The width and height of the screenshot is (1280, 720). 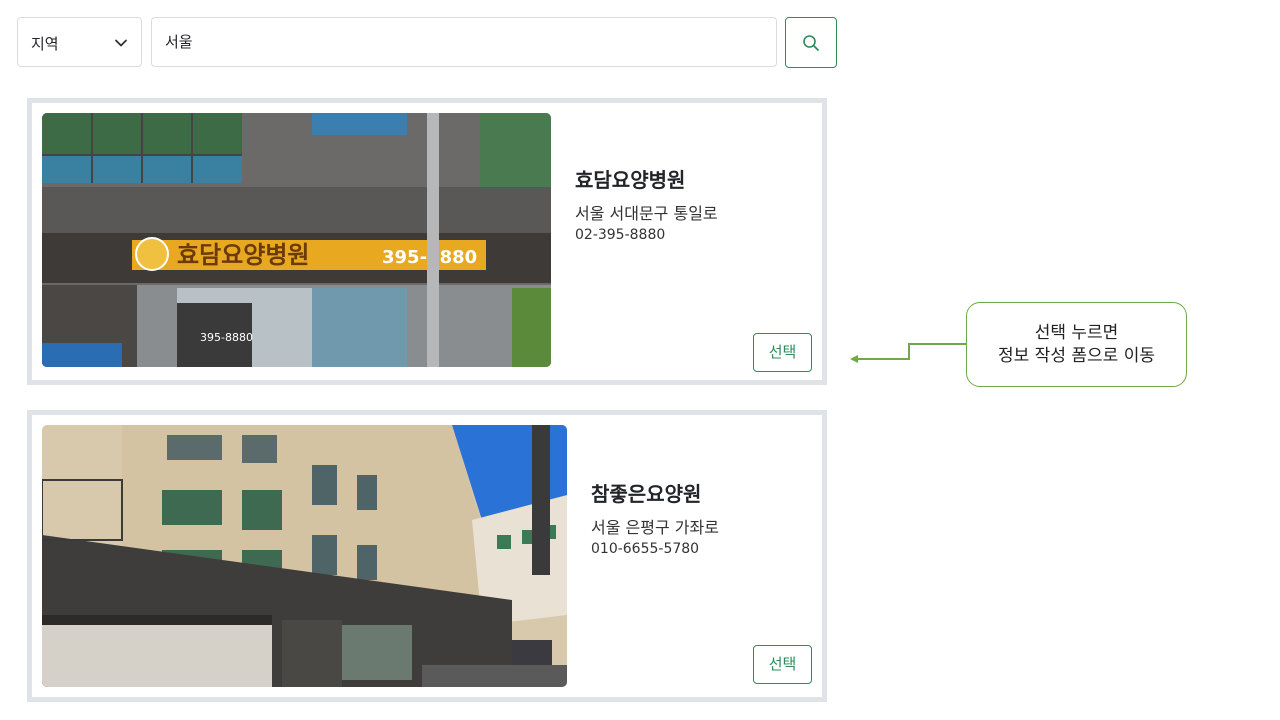 What do you see at coordinates (655, 527) in the screenshot?
I see `facility-address: 서울 은평구 가좌로` at bounding box center [655, 527].